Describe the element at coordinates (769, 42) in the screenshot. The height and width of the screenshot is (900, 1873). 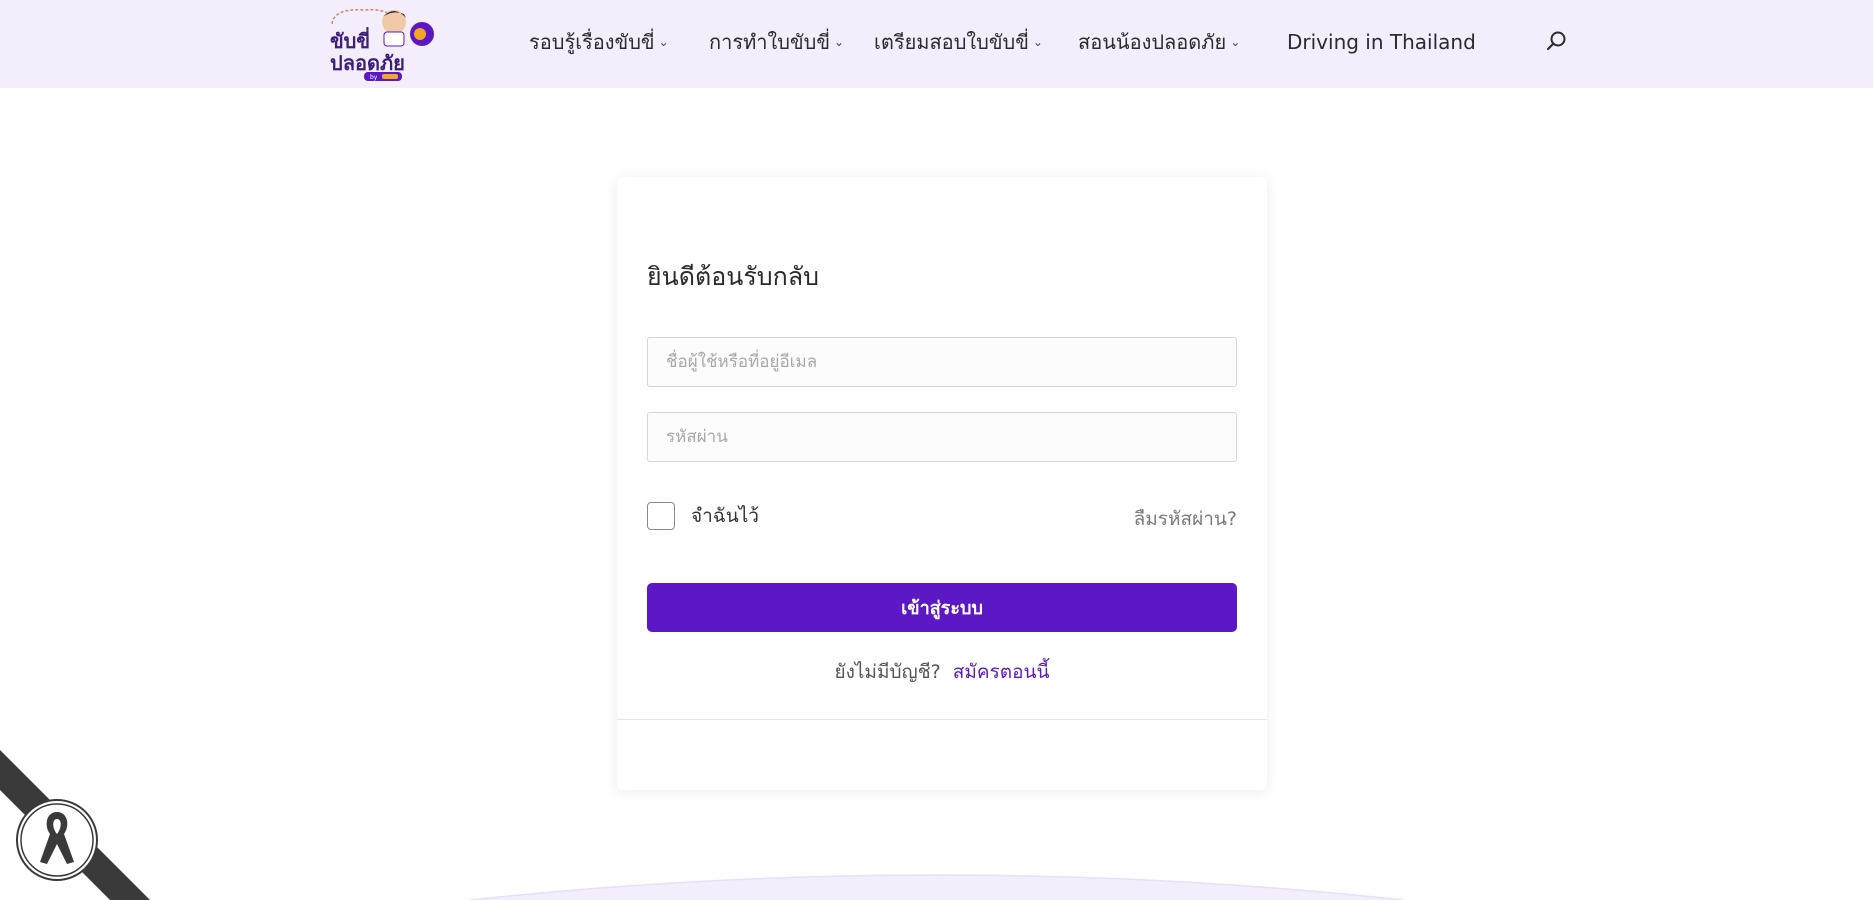
I see `nav-item-label: การทำใบขับขี่` at that location.